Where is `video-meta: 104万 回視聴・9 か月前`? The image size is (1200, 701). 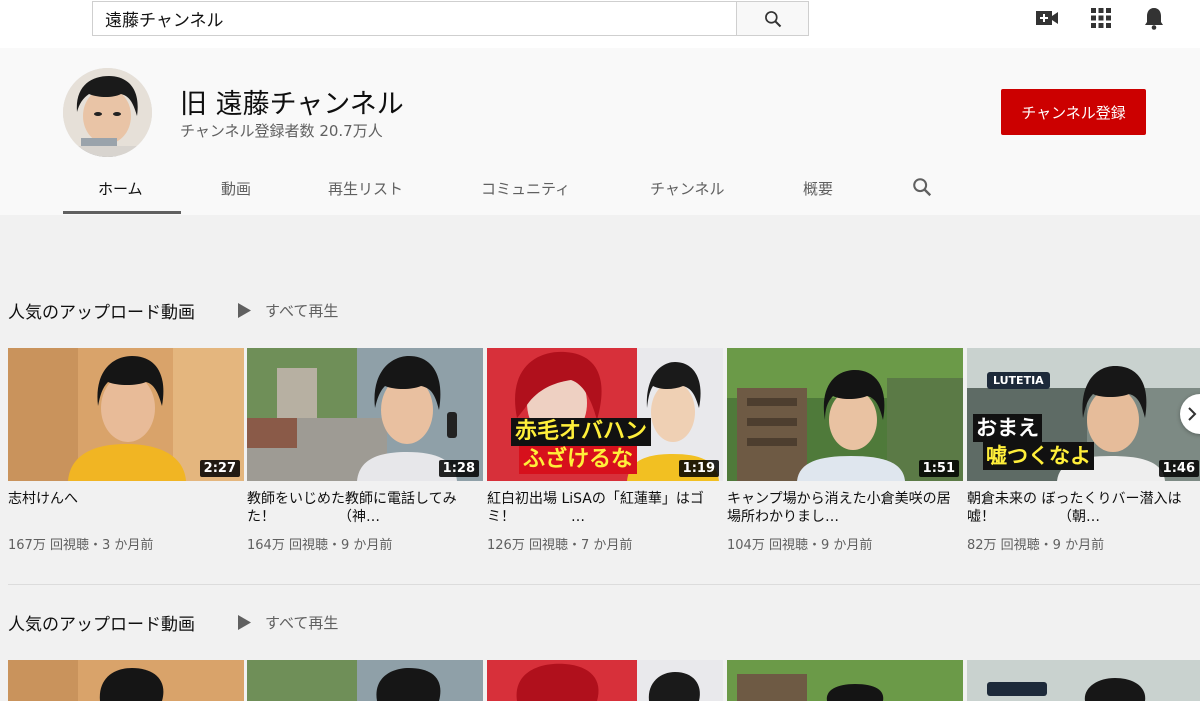 video-meta: 104万 回視聴・9 か月前 is located at coordinates (800, 545).